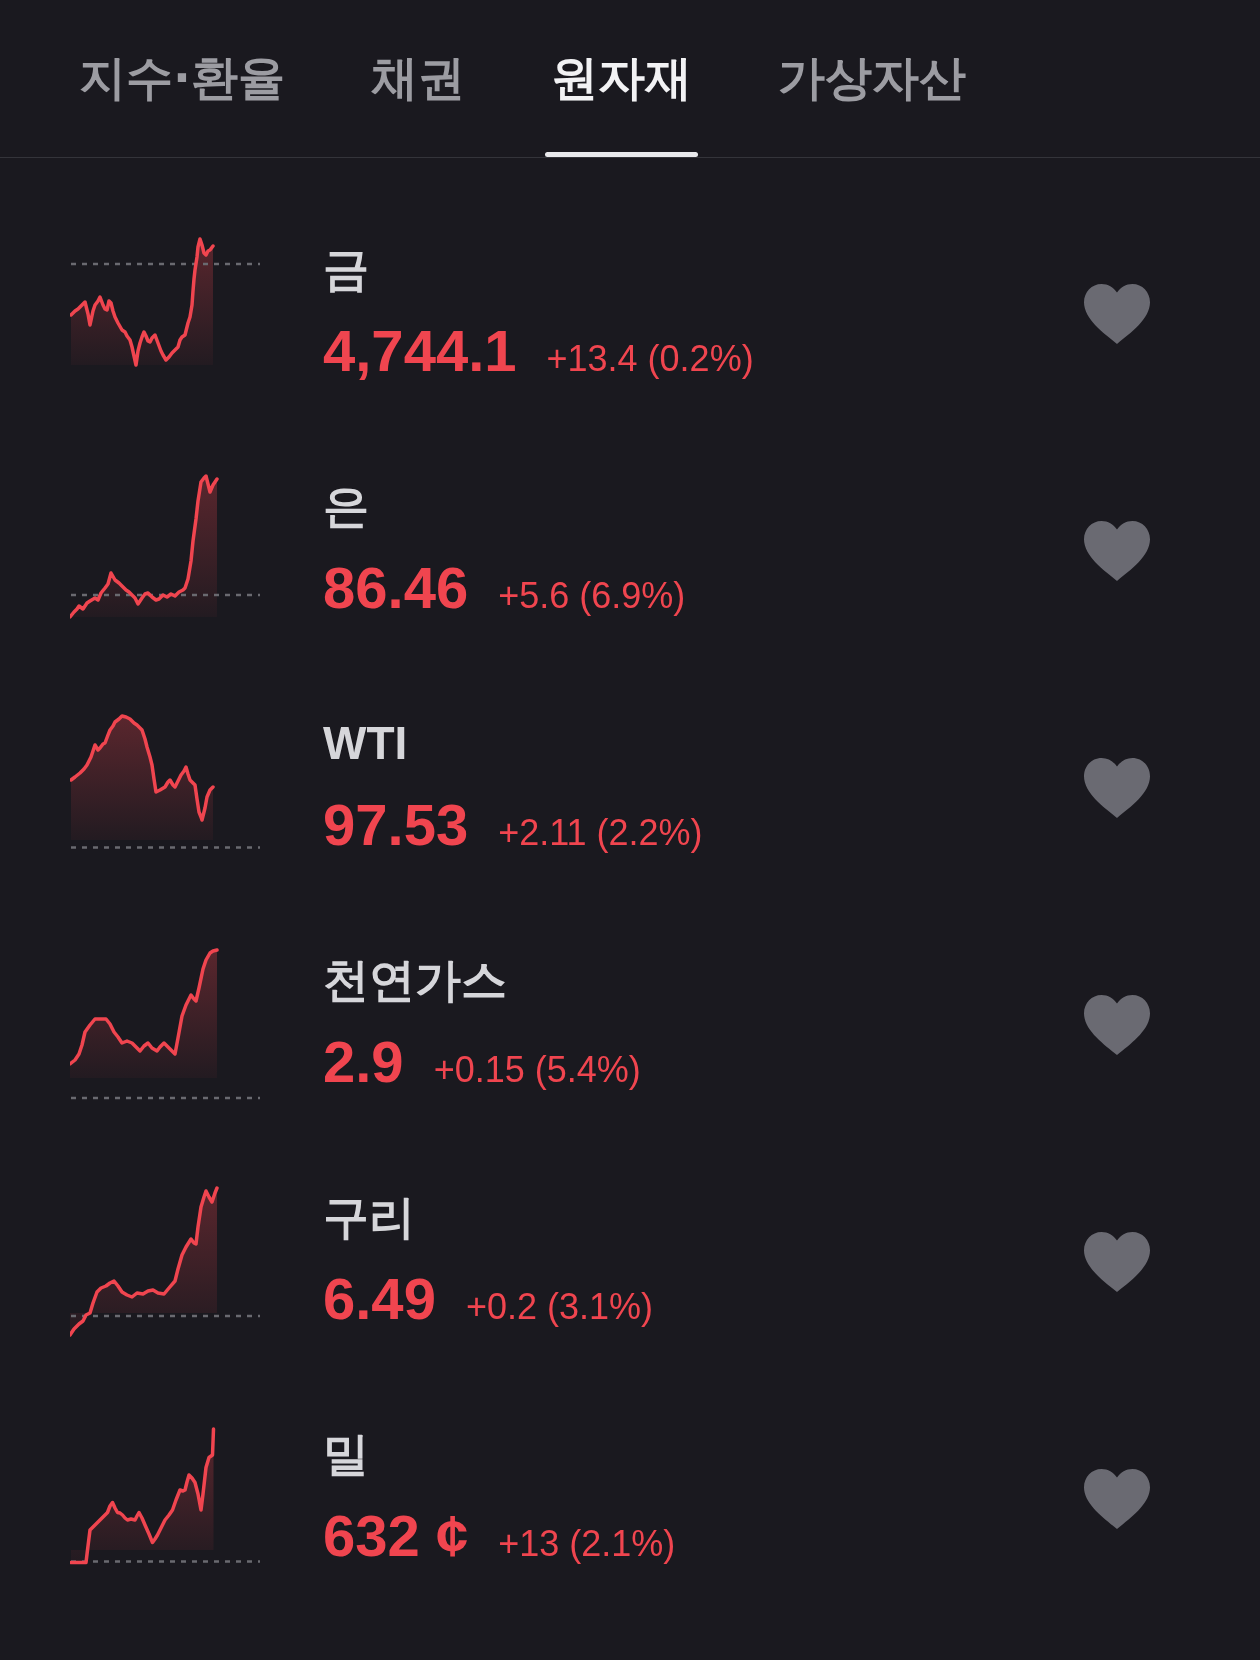 The width and height of the screenshot is (1260, 1660). What do you see at coordinates (396, 825) in the screenshot?
I see `price-value: 97.53` at bounding box center [396, 825].